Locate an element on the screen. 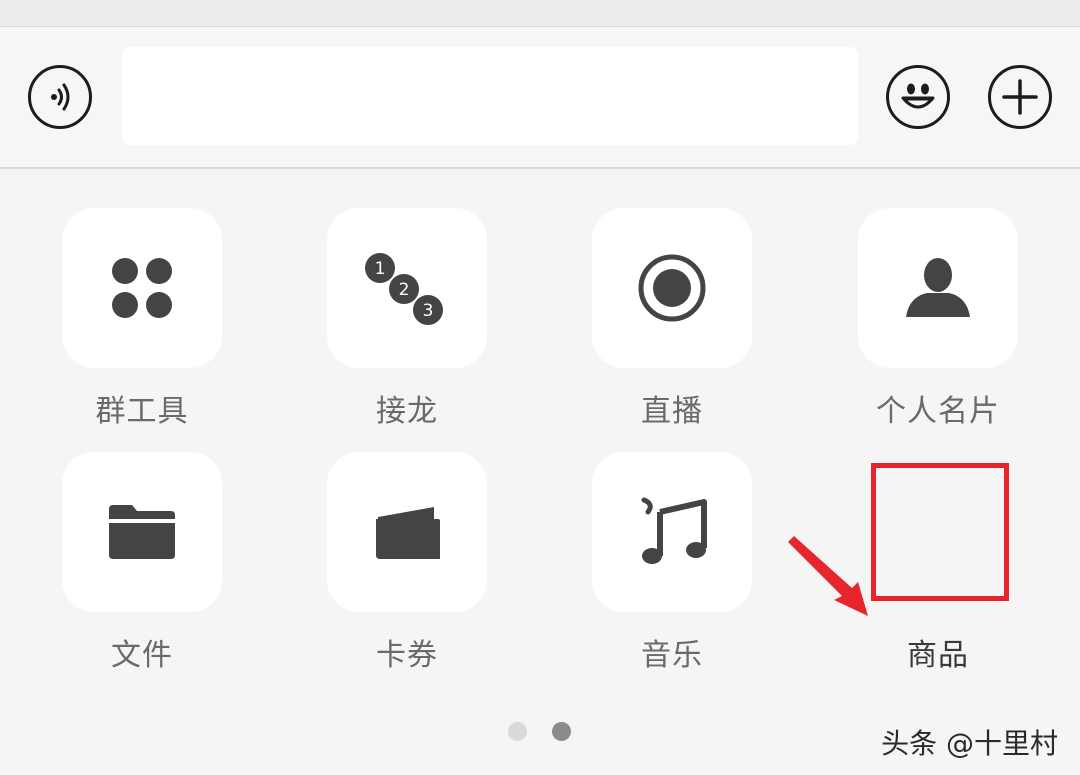  smiley-icon is located at coordinates (918, 96).